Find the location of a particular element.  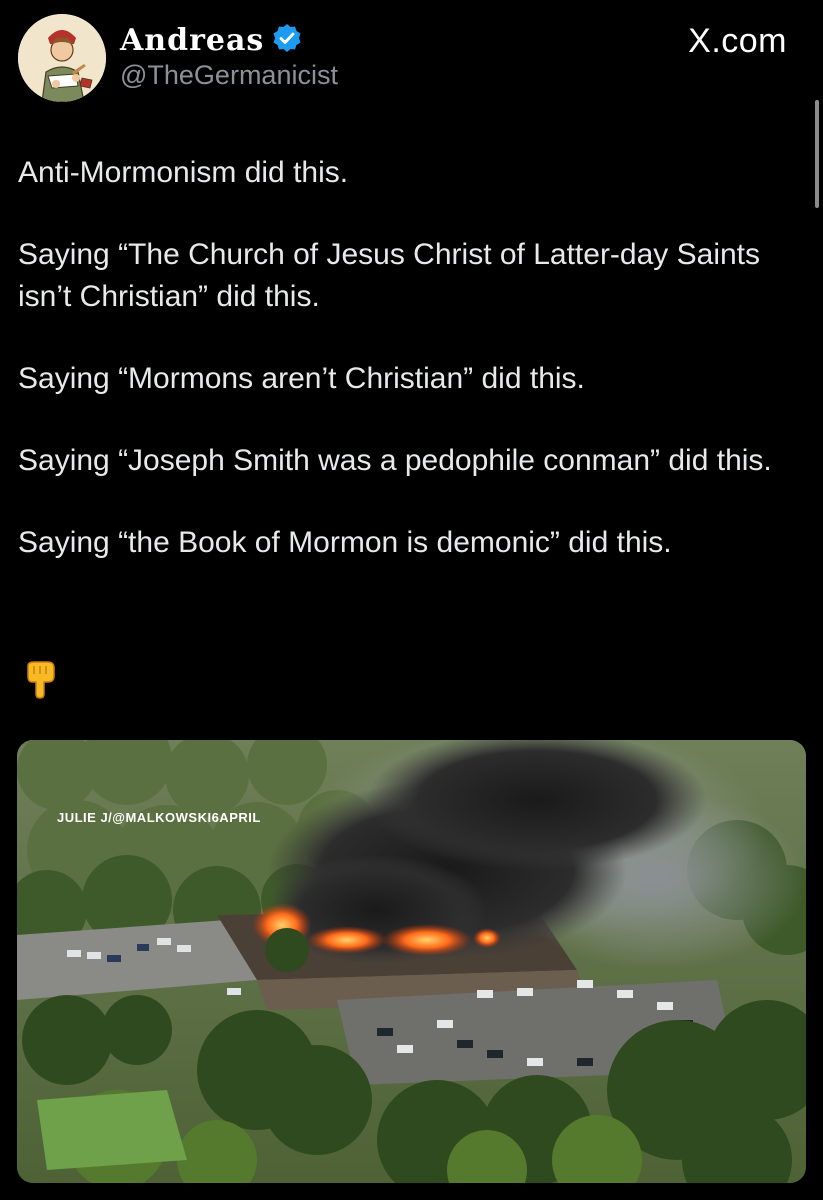

author-name-row: Andreas is located at coordinates (211, 40).